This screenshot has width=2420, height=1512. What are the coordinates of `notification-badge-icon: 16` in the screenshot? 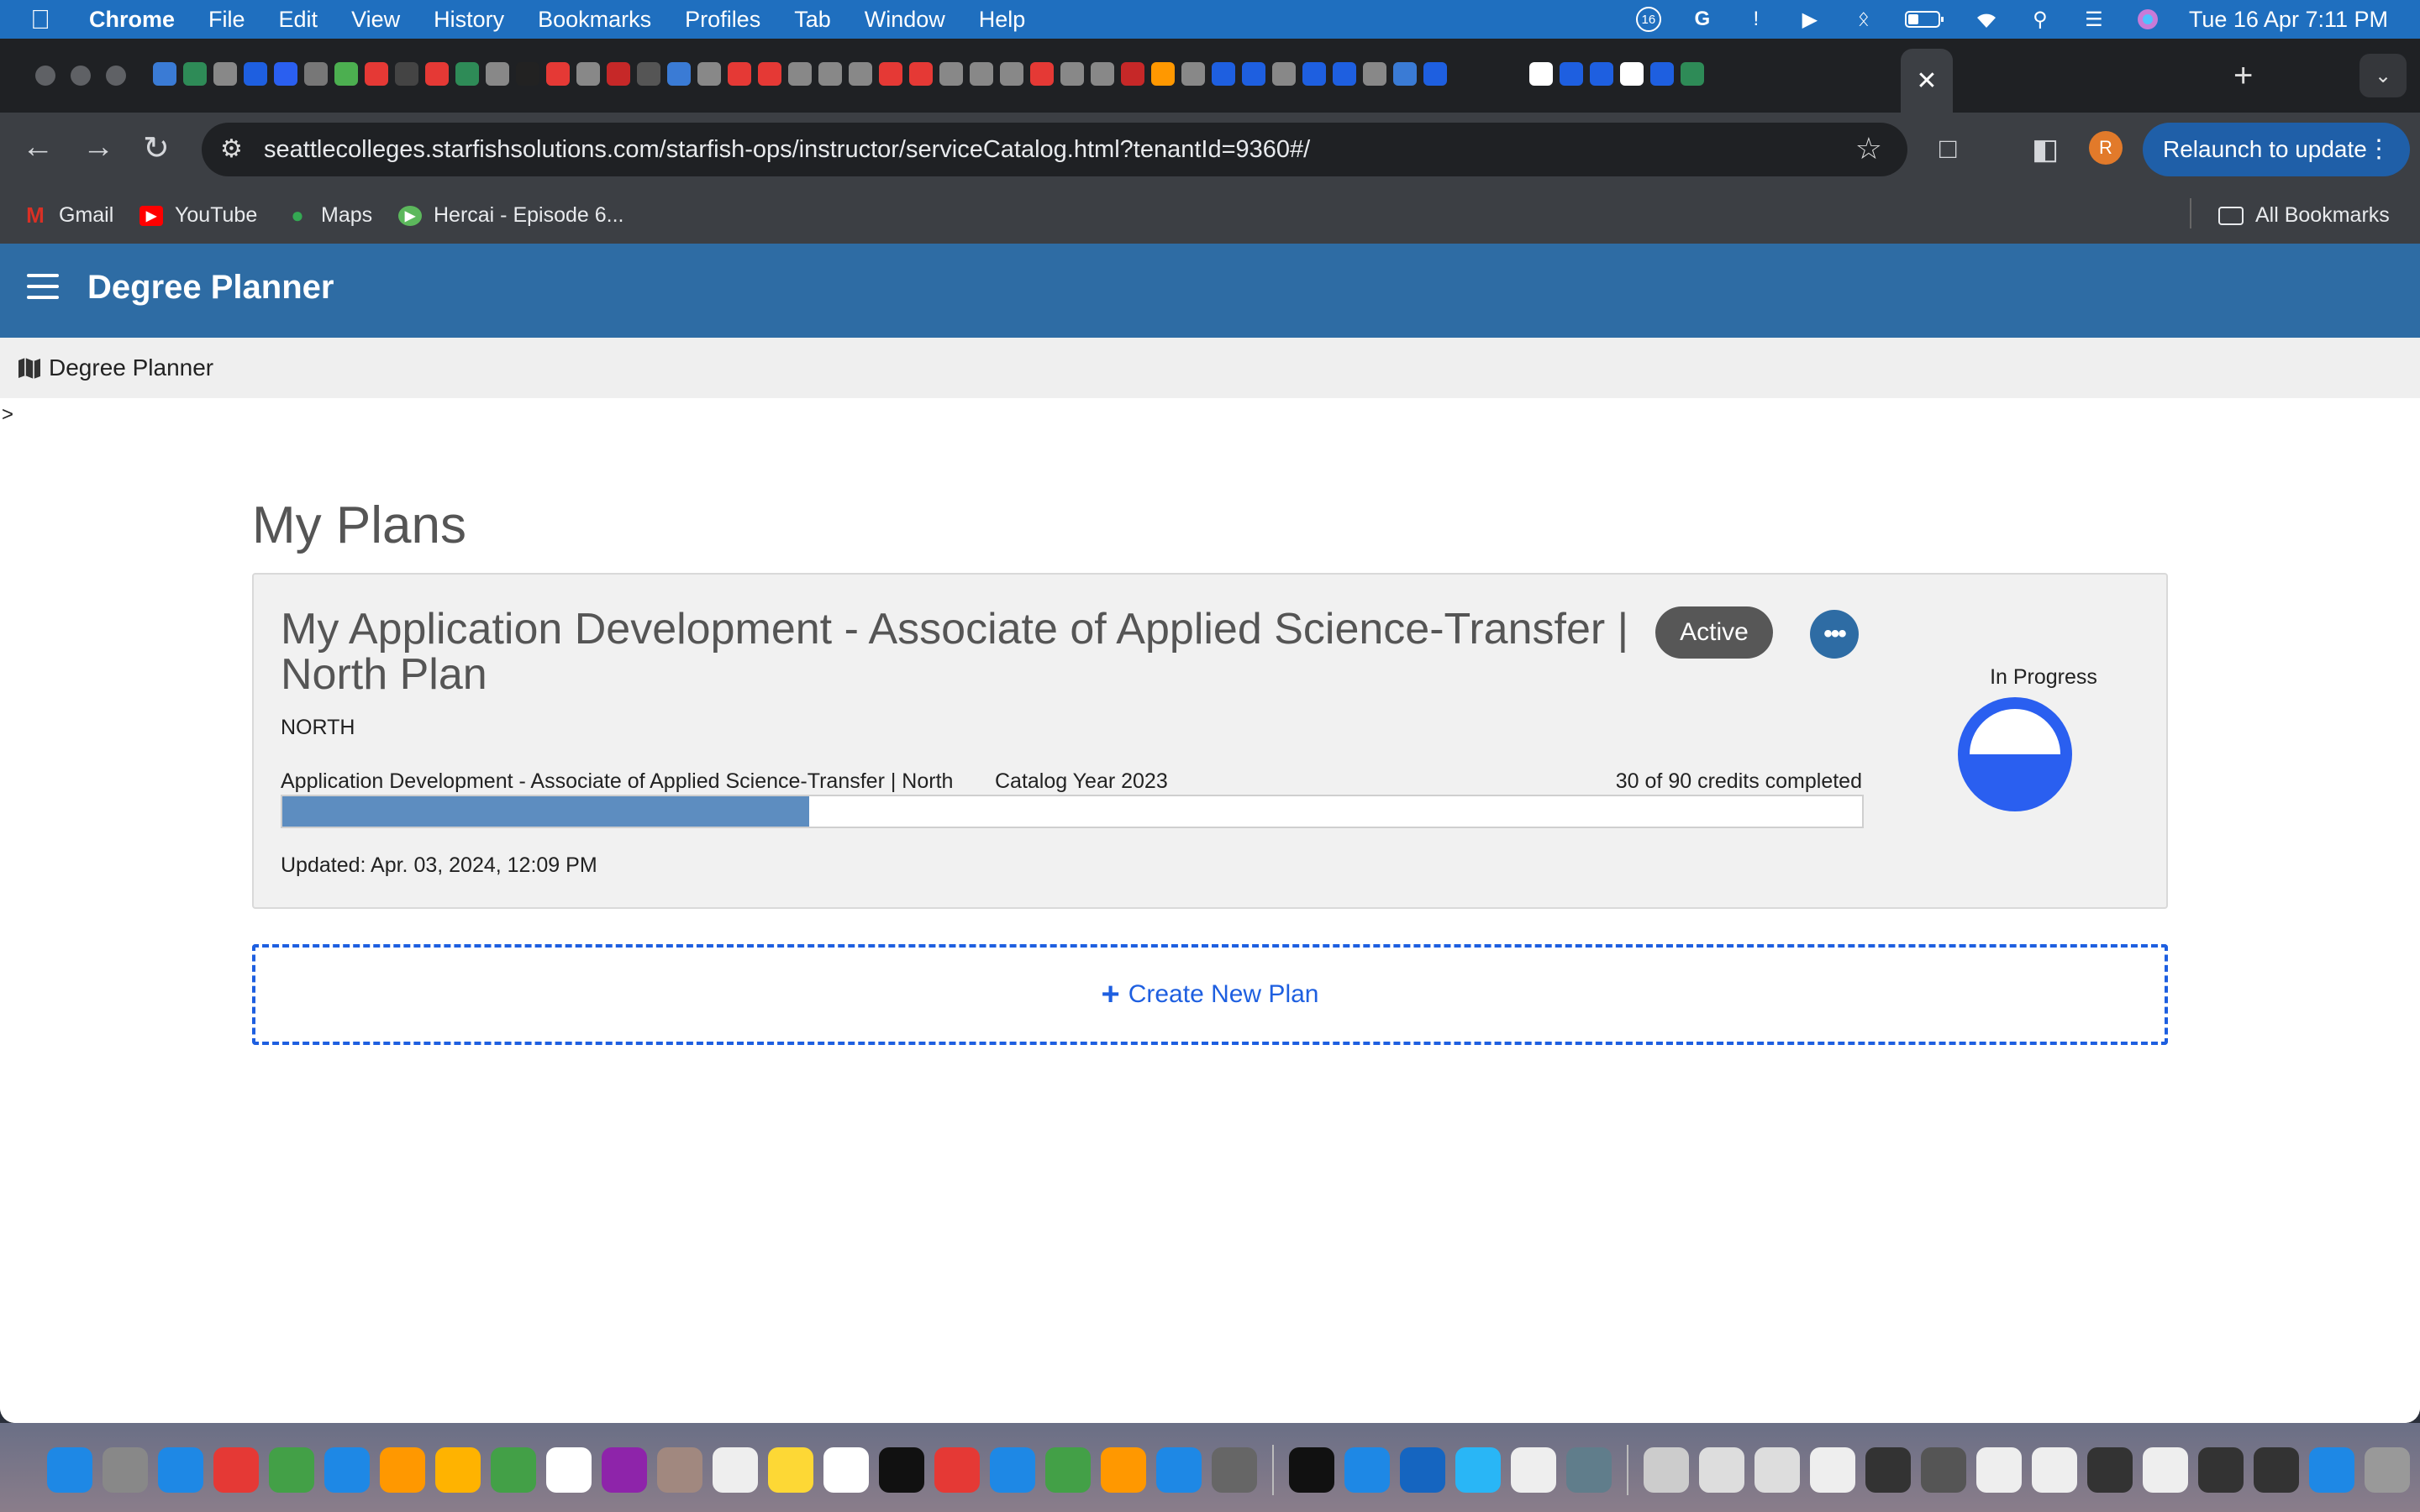 It's located at (1648, 19).